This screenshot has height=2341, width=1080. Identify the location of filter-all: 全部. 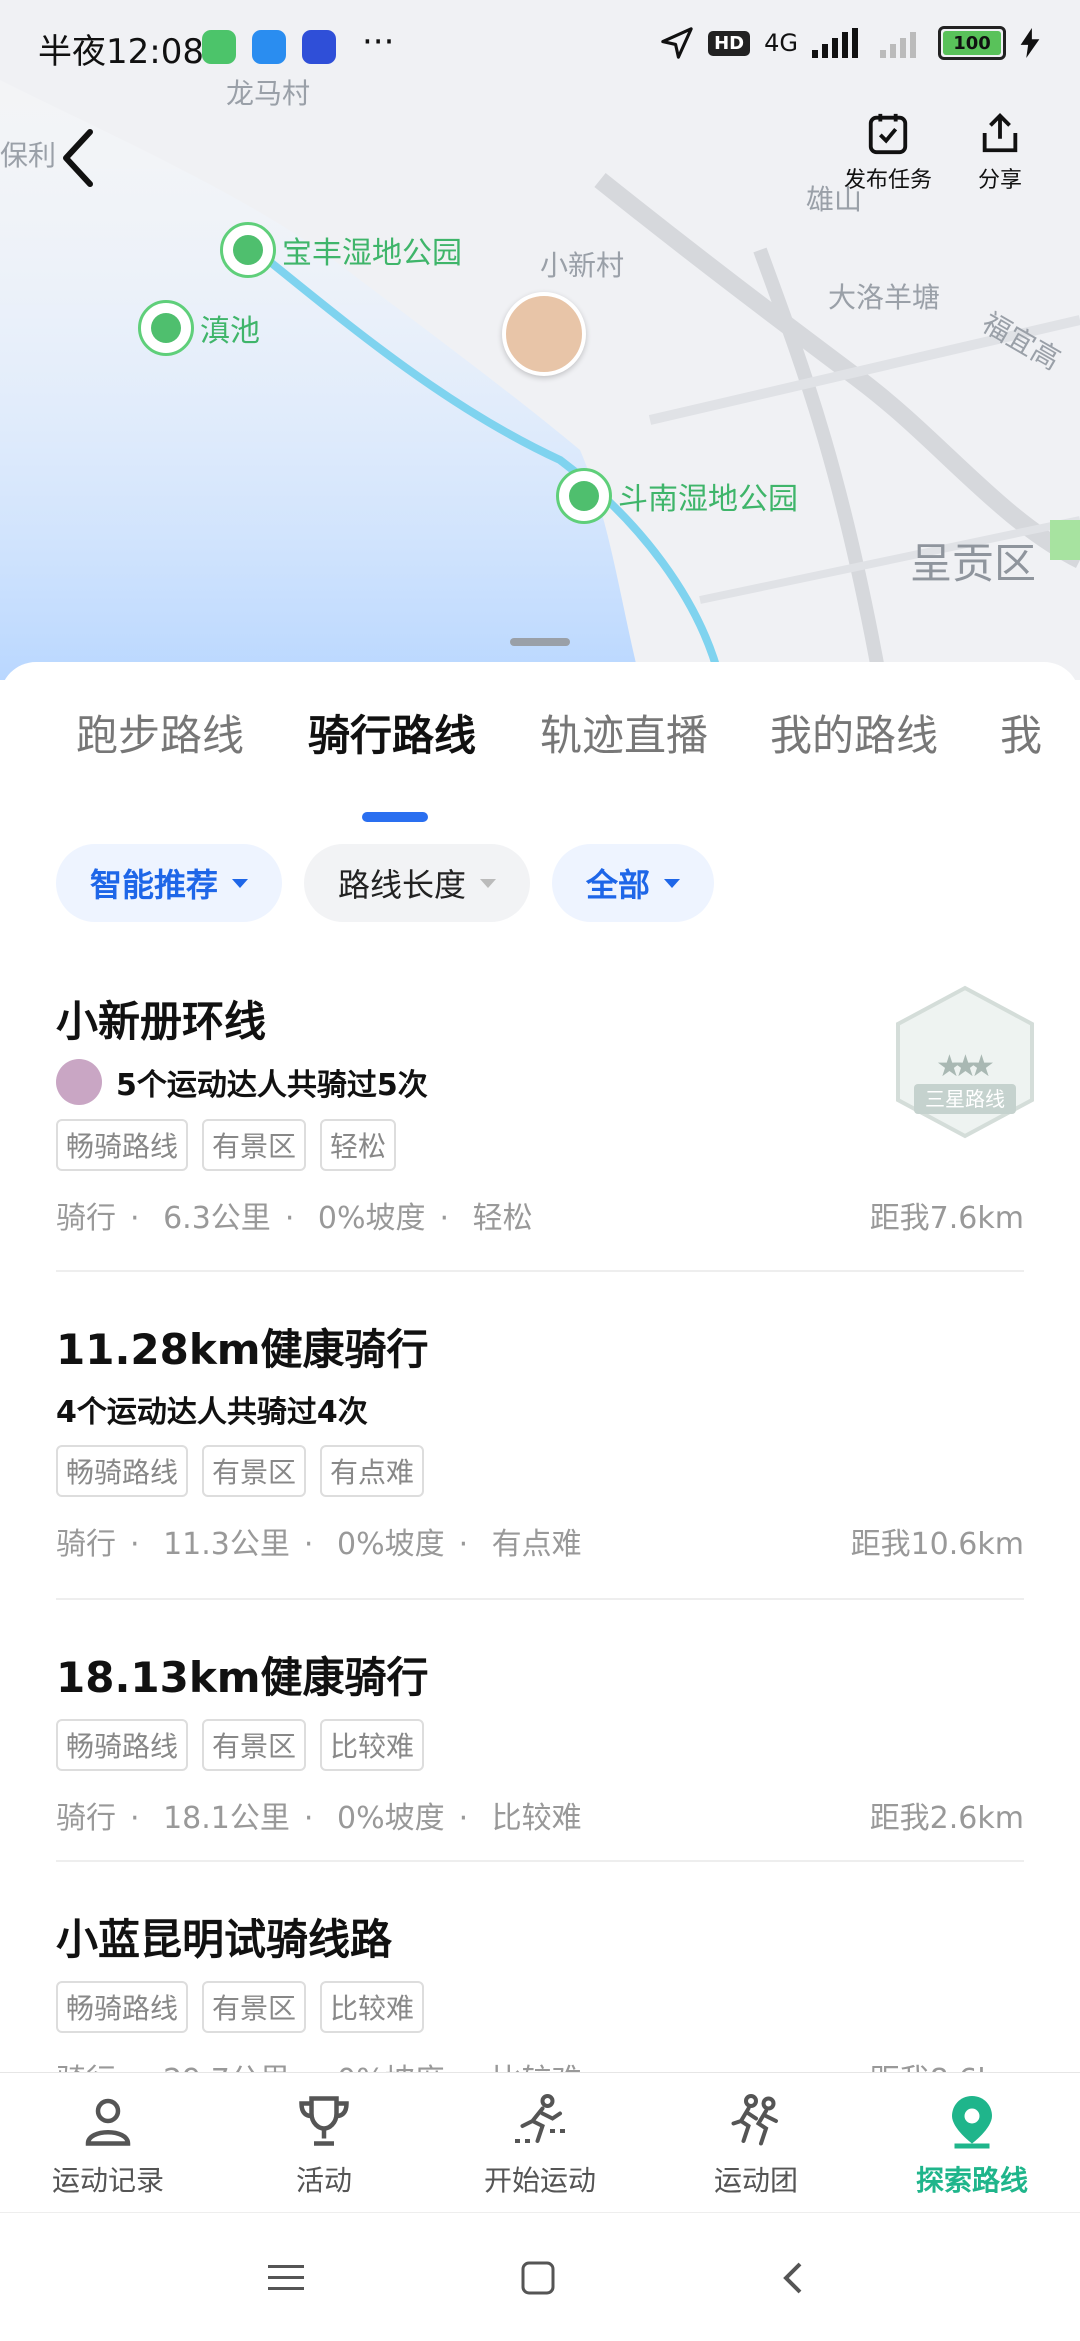
(633, 883).